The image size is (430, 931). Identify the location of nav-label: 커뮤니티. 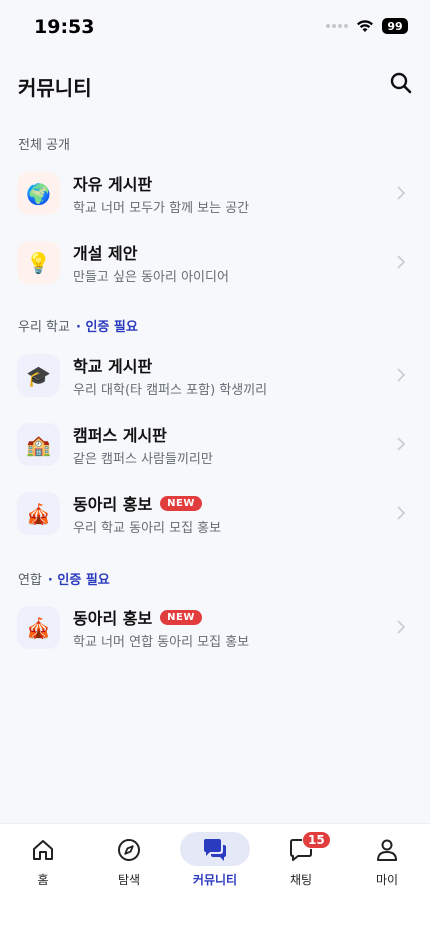
(215, 880).